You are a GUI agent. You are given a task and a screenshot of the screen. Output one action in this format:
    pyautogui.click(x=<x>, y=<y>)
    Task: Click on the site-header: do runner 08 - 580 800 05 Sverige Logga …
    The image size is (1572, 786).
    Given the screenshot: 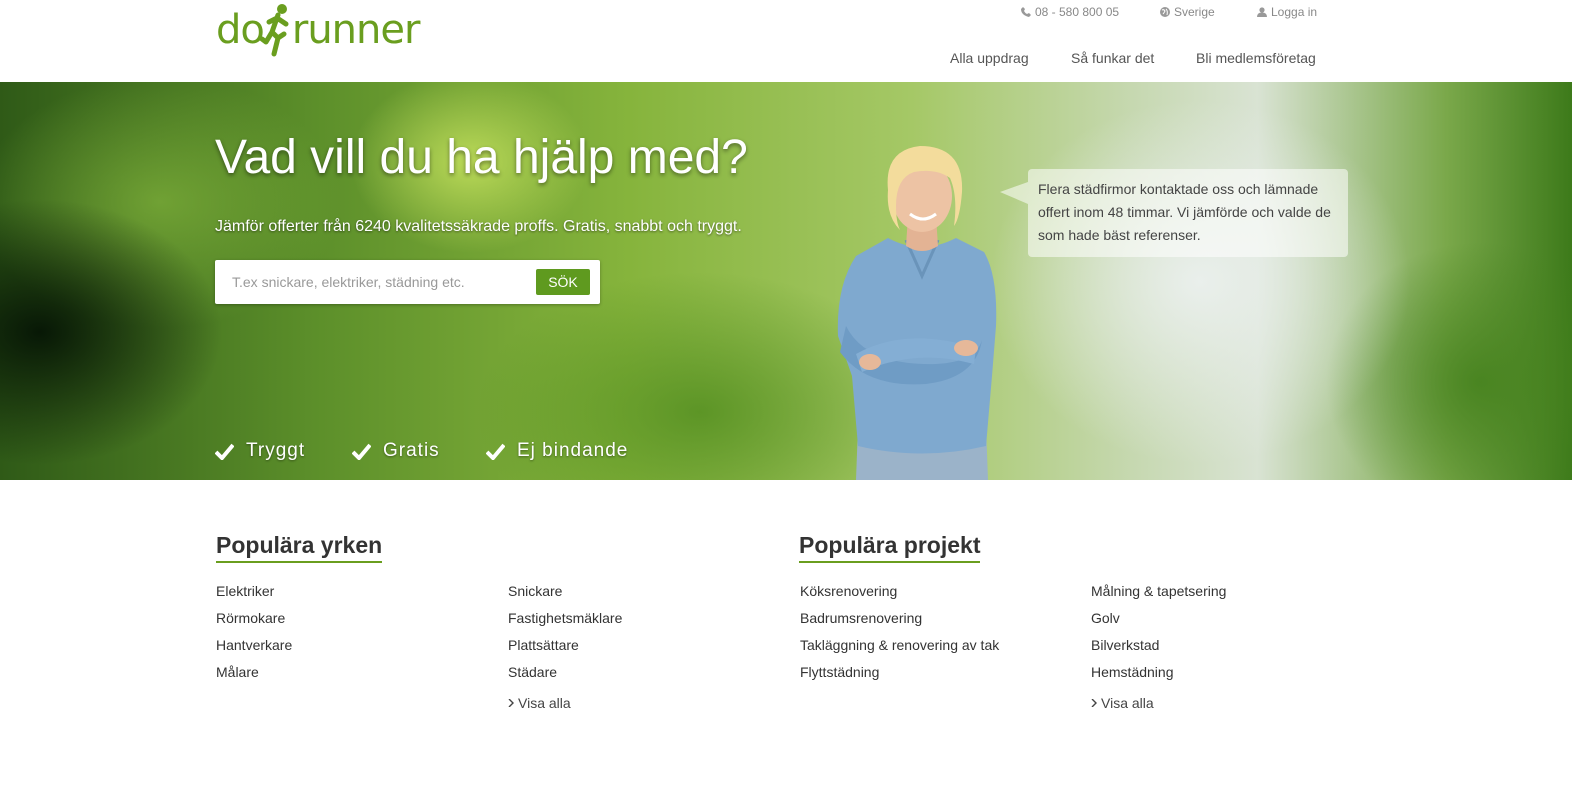 What is the action you would take?
    pyautogui.click(x=786, y=41)
    